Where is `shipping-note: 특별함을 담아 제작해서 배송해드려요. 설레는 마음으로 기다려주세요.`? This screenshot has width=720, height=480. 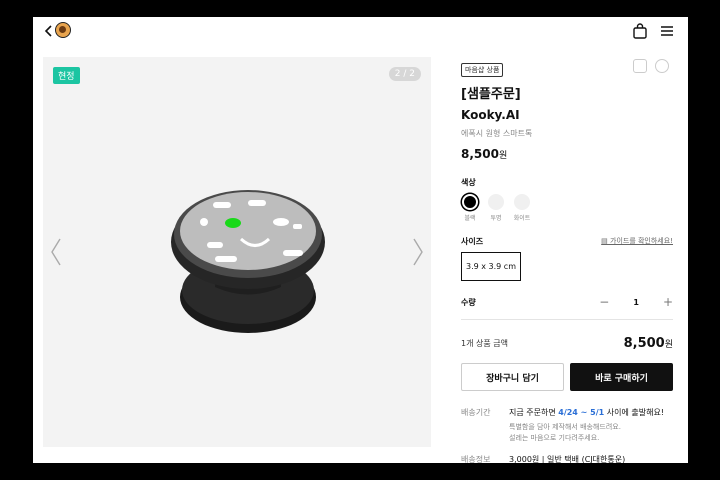
shipping-note: 특별함을 담아 제작해서 배송해드려요. 설레는 마음으로 기다려주세요. is located at coordinates (591, 433).